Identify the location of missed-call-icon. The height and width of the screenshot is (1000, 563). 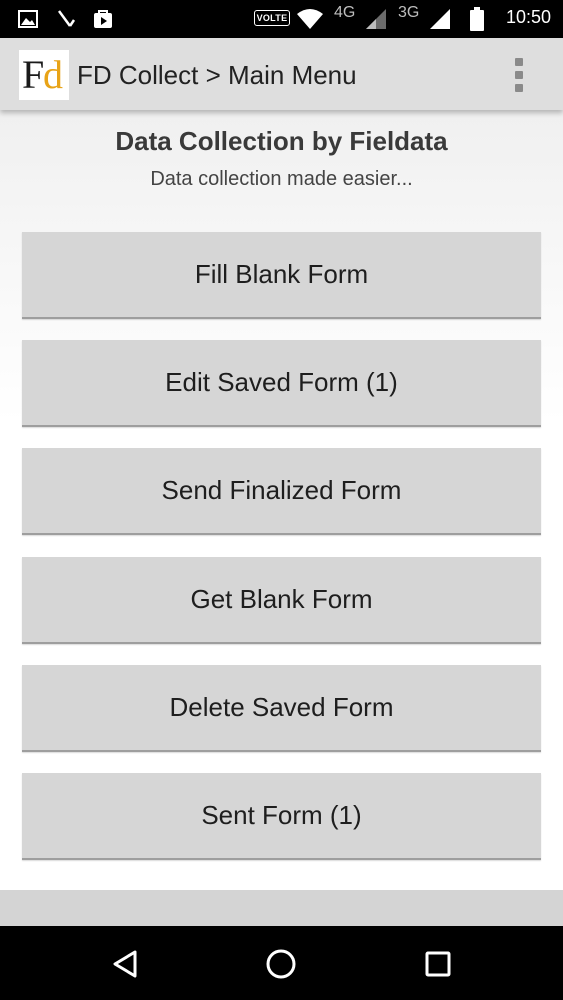
(67, 19).